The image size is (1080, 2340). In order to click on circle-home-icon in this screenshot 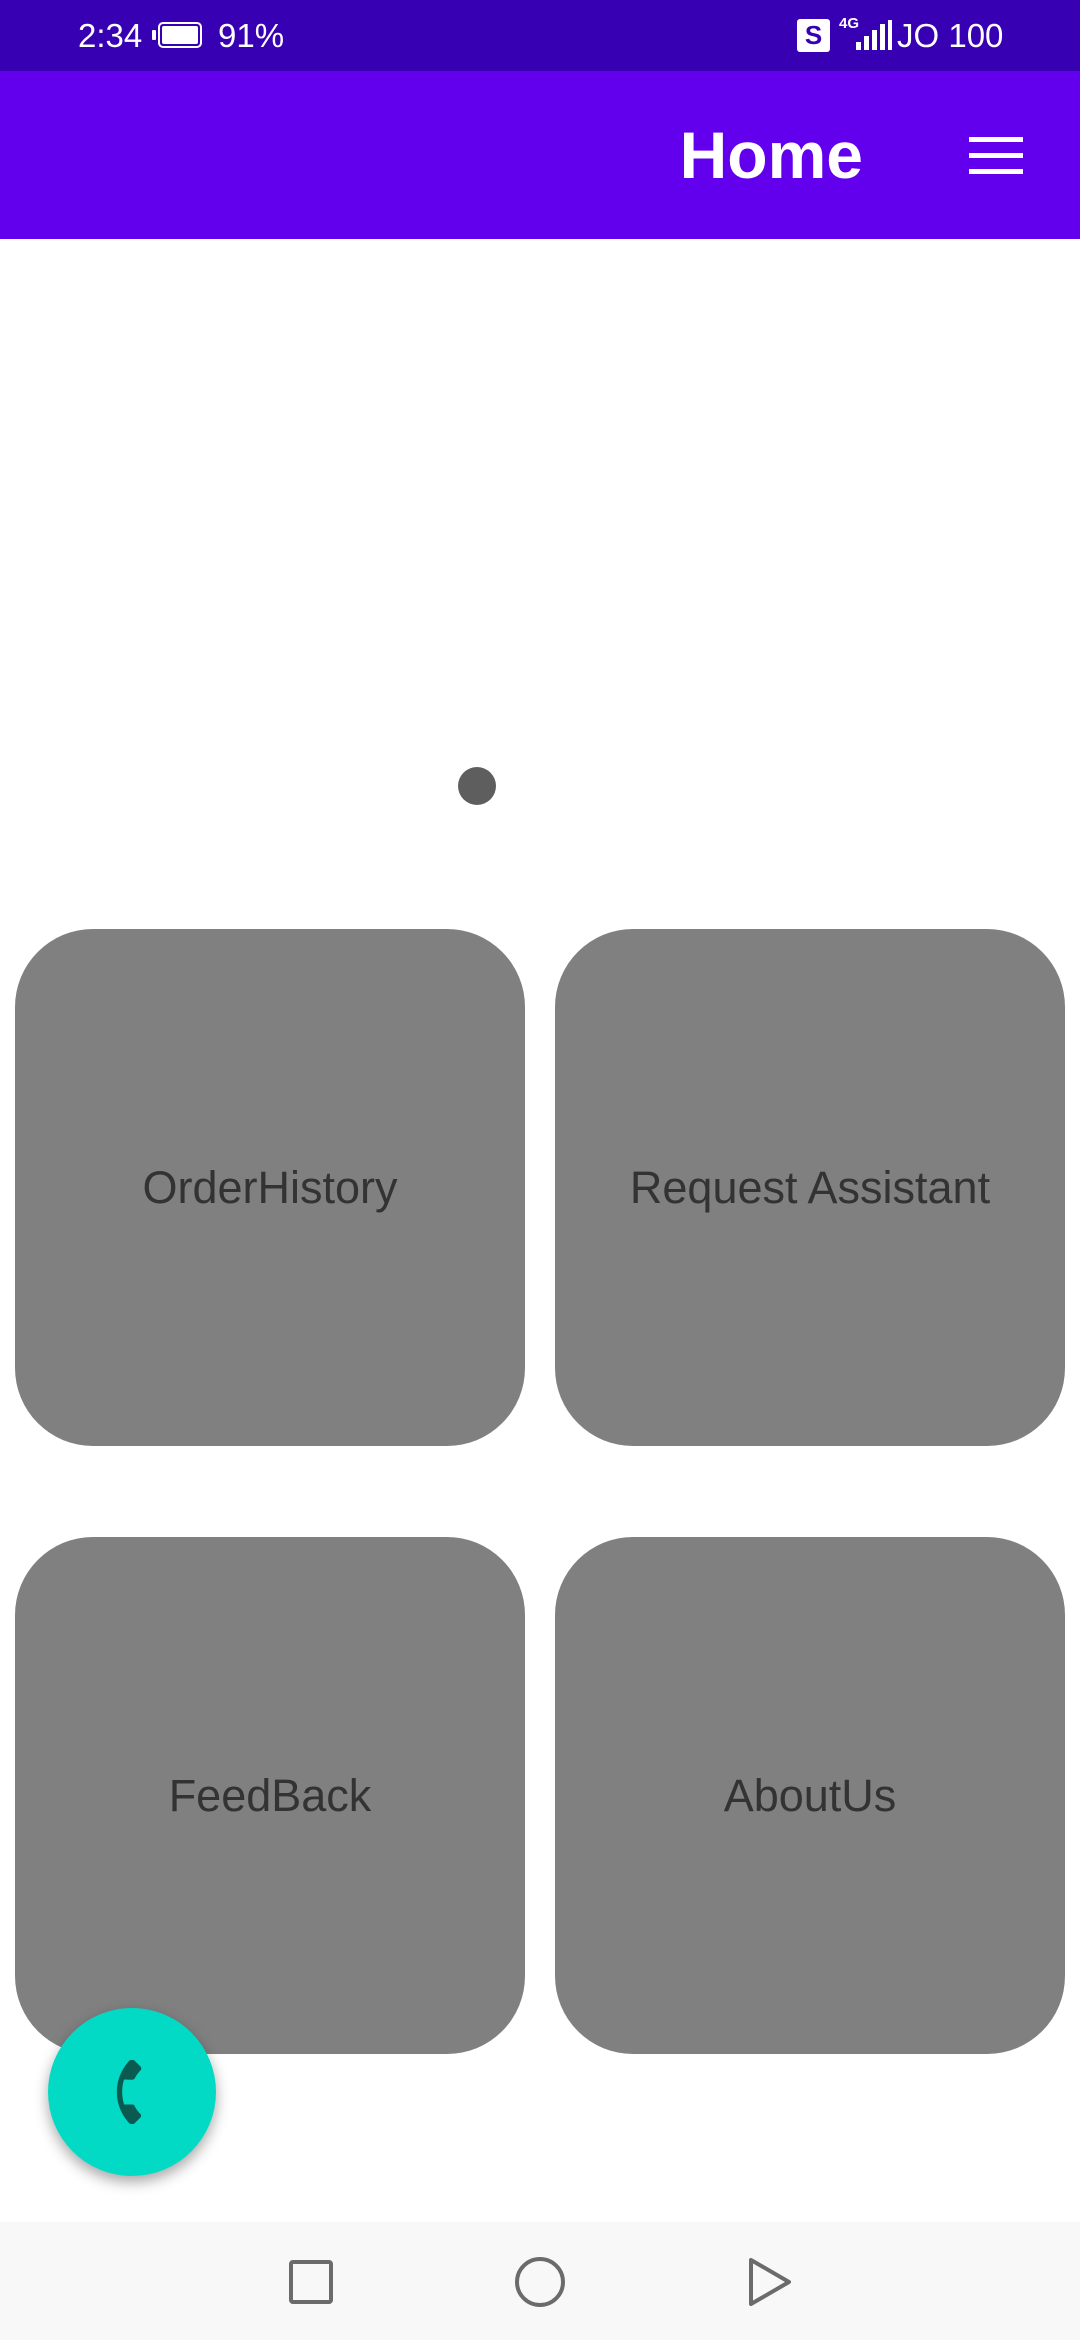, I will do `click(540, 2282)`.